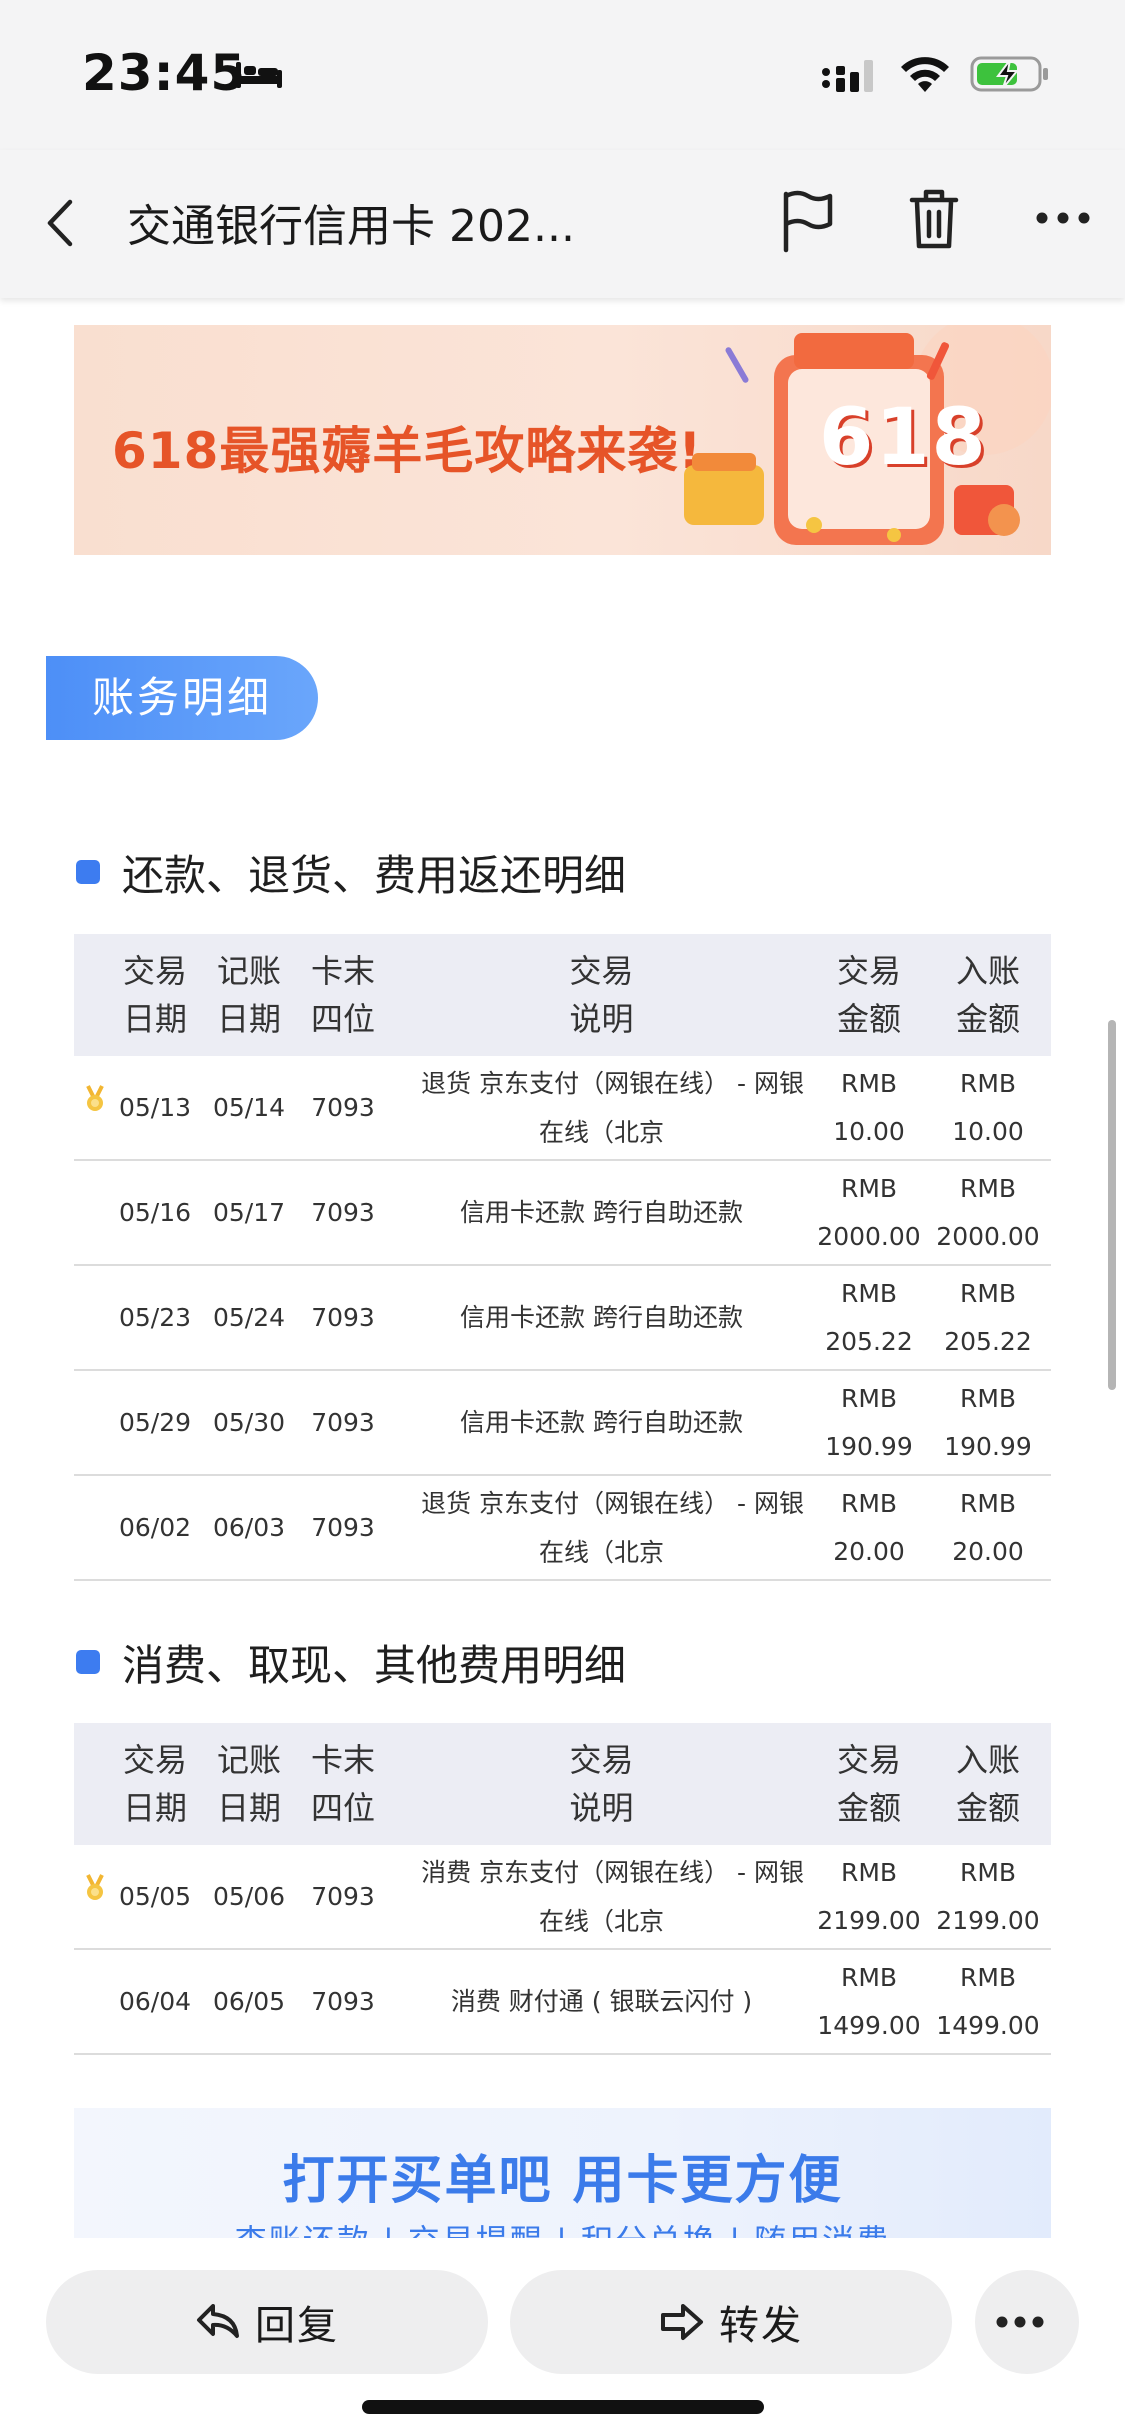 The width and height of the screenshot is (1125, 2435). I want to click on promo-618-badge: 618, so click(903, 438).